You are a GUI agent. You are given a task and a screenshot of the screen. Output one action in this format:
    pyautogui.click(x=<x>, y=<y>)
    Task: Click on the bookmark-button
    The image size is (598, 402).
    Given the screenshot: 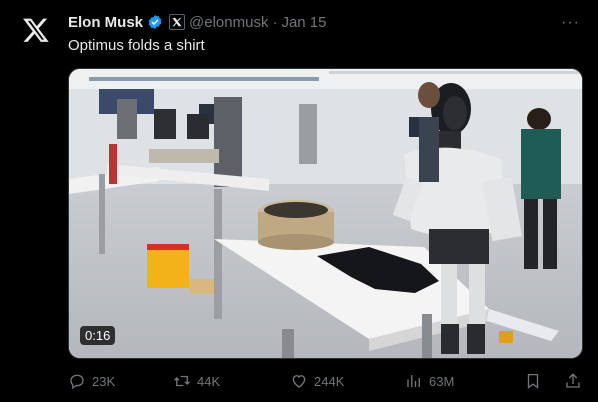 What is the action you would take?
    pyautogui.click(x=533, y=381)
    